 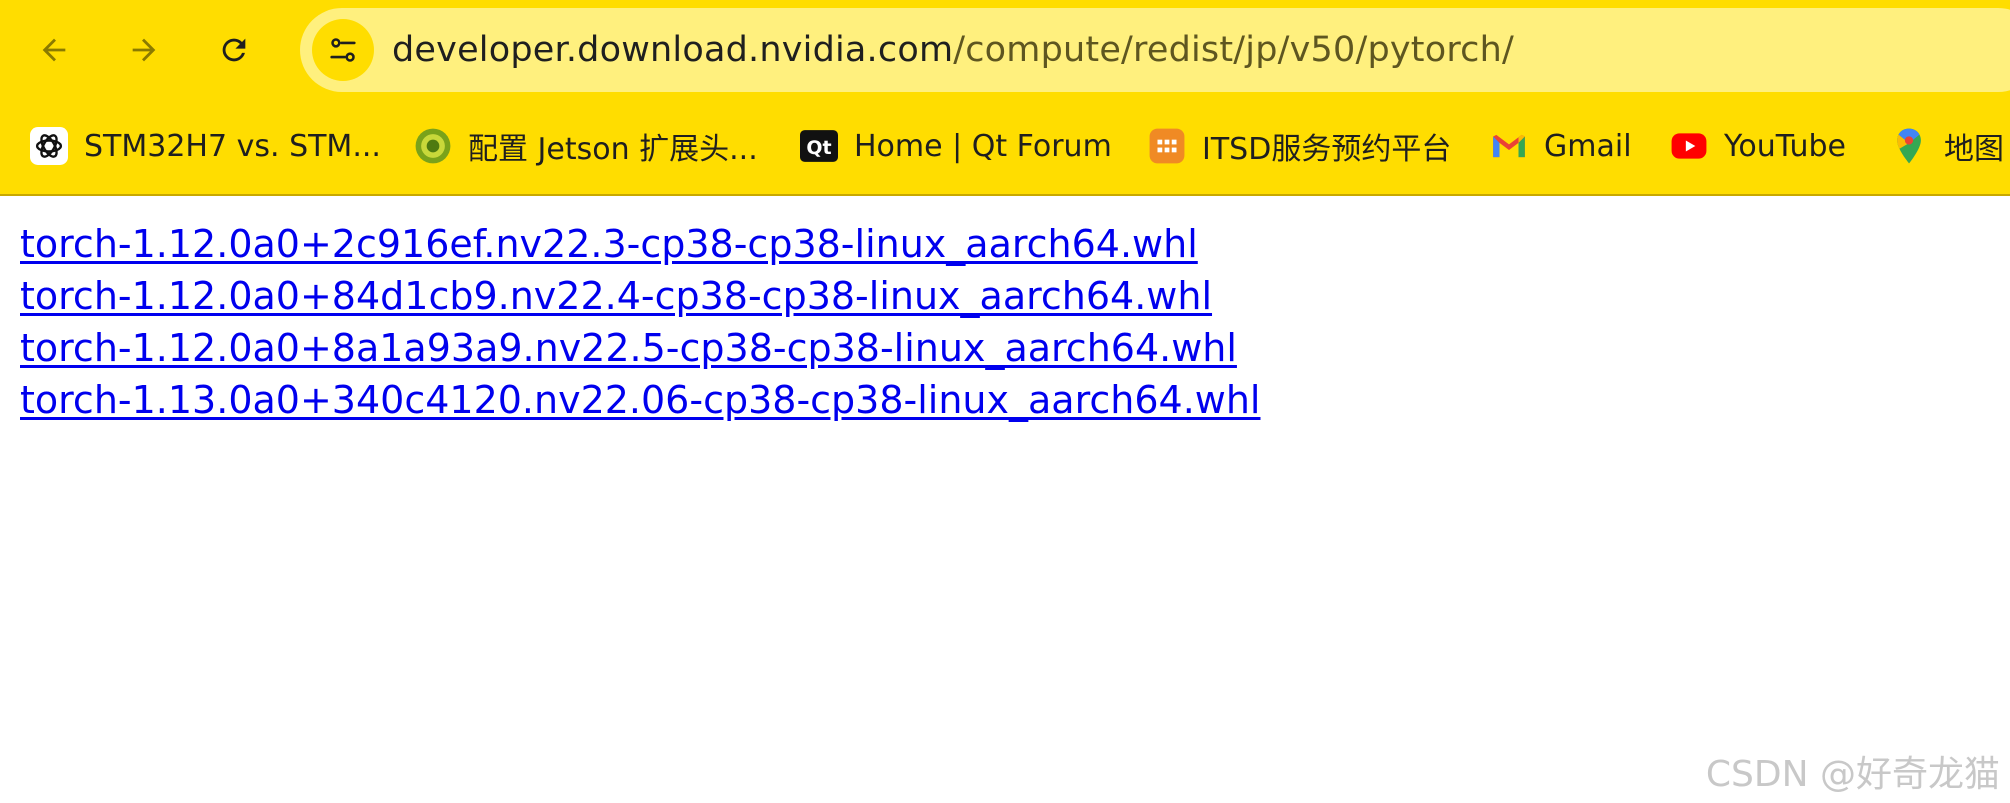 I want to click on bookmark-qt-forum: Qt Home | Qt Forum, so click(x=956, y=146).